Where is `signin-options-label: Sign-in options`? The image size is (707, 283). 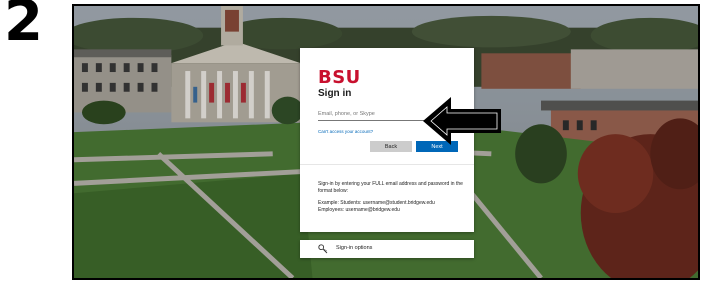 signin-options-label: Sign-in options is located at coordinates (354, 248).